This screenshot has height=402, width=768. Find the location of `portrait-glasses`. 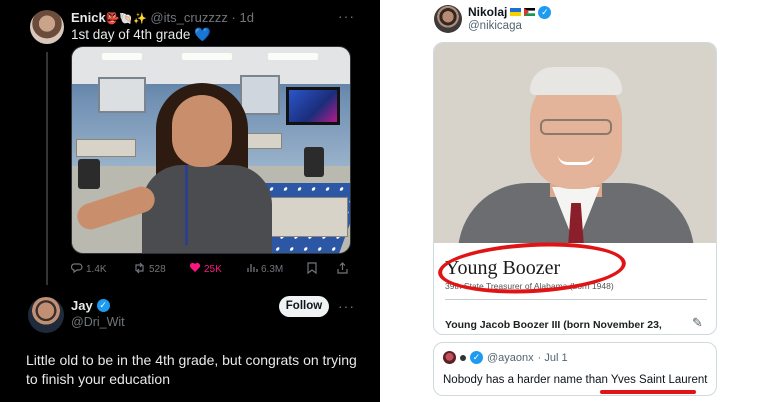

portrait-glasses is located at coordinates (576, 127).